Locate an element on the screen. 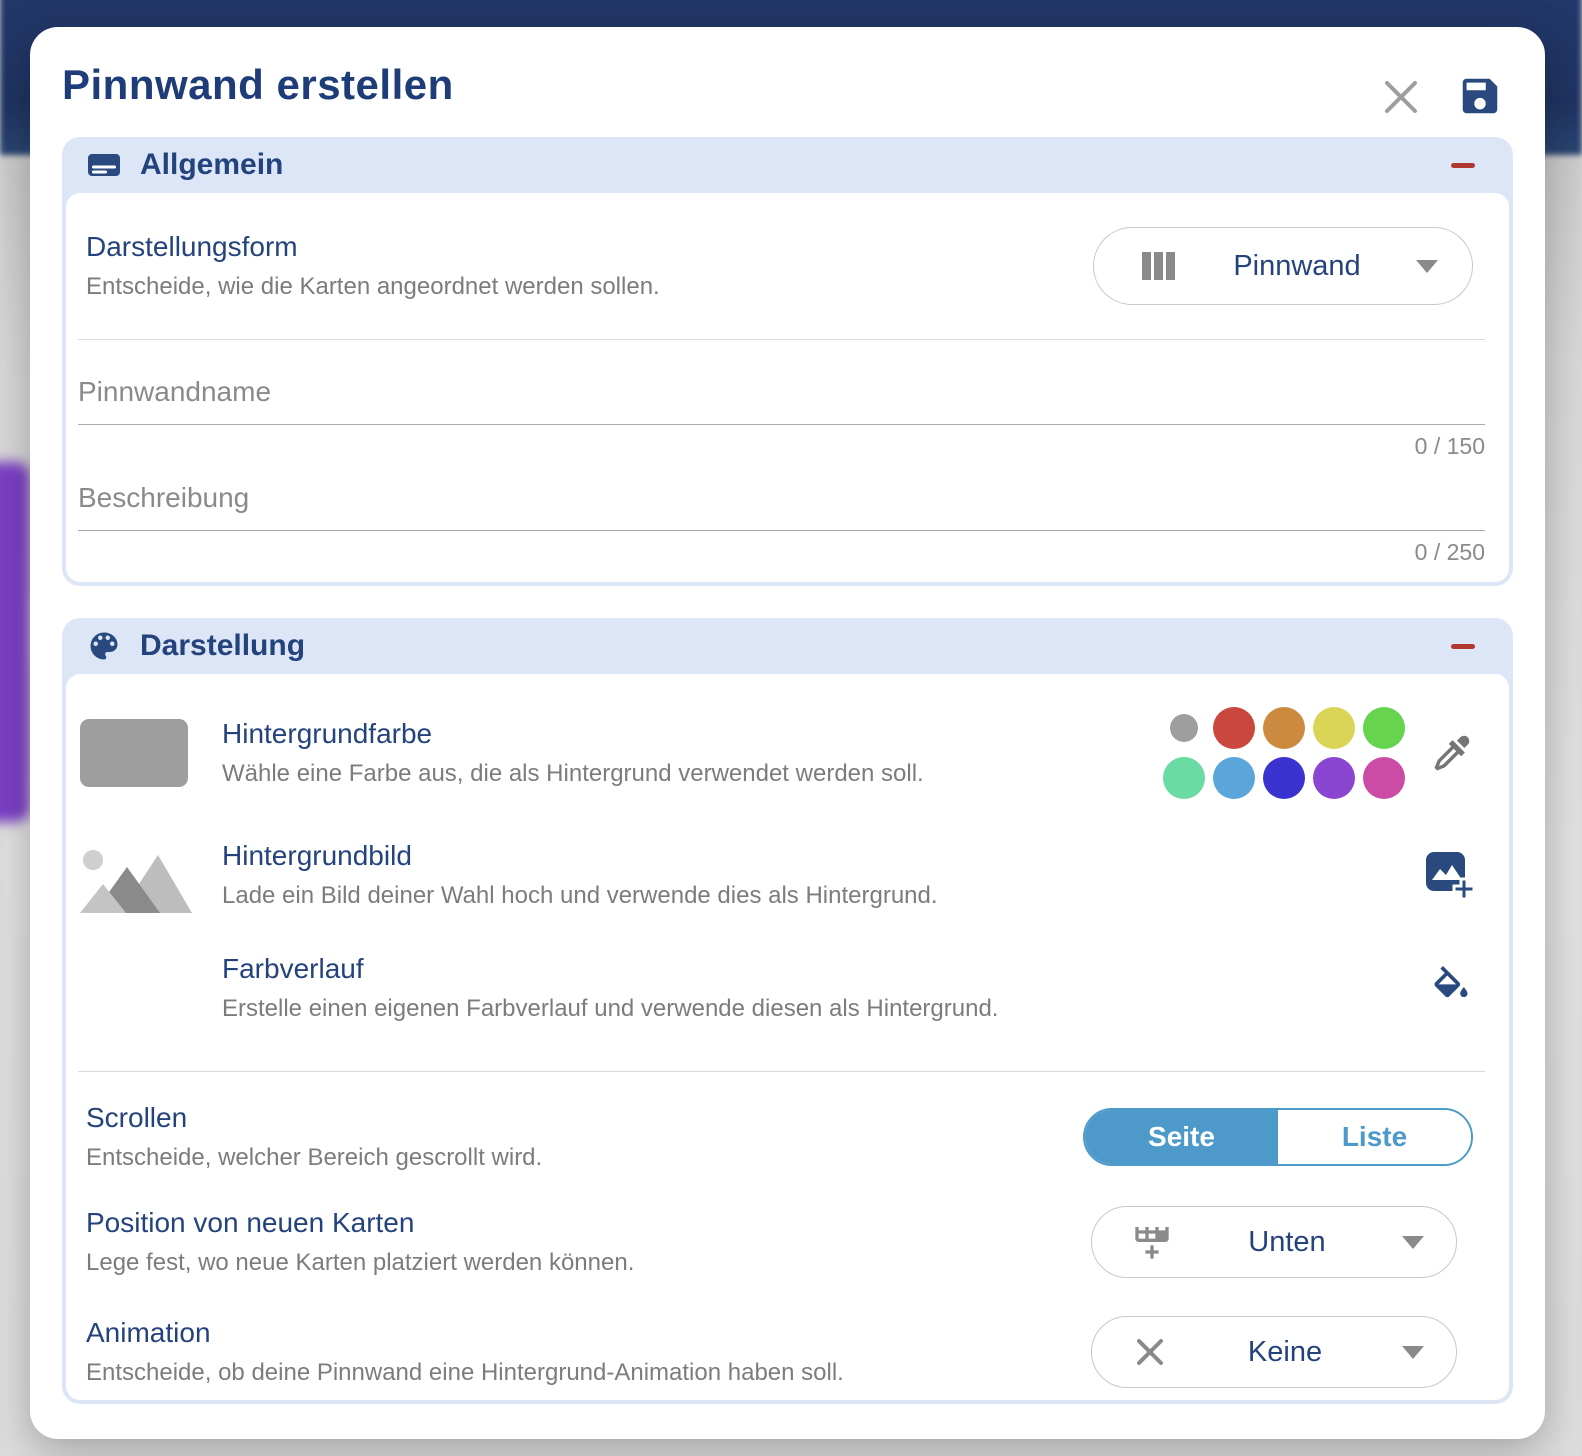  dialog-header: Pinnwand erstellen is located at coordinates (787, 82).